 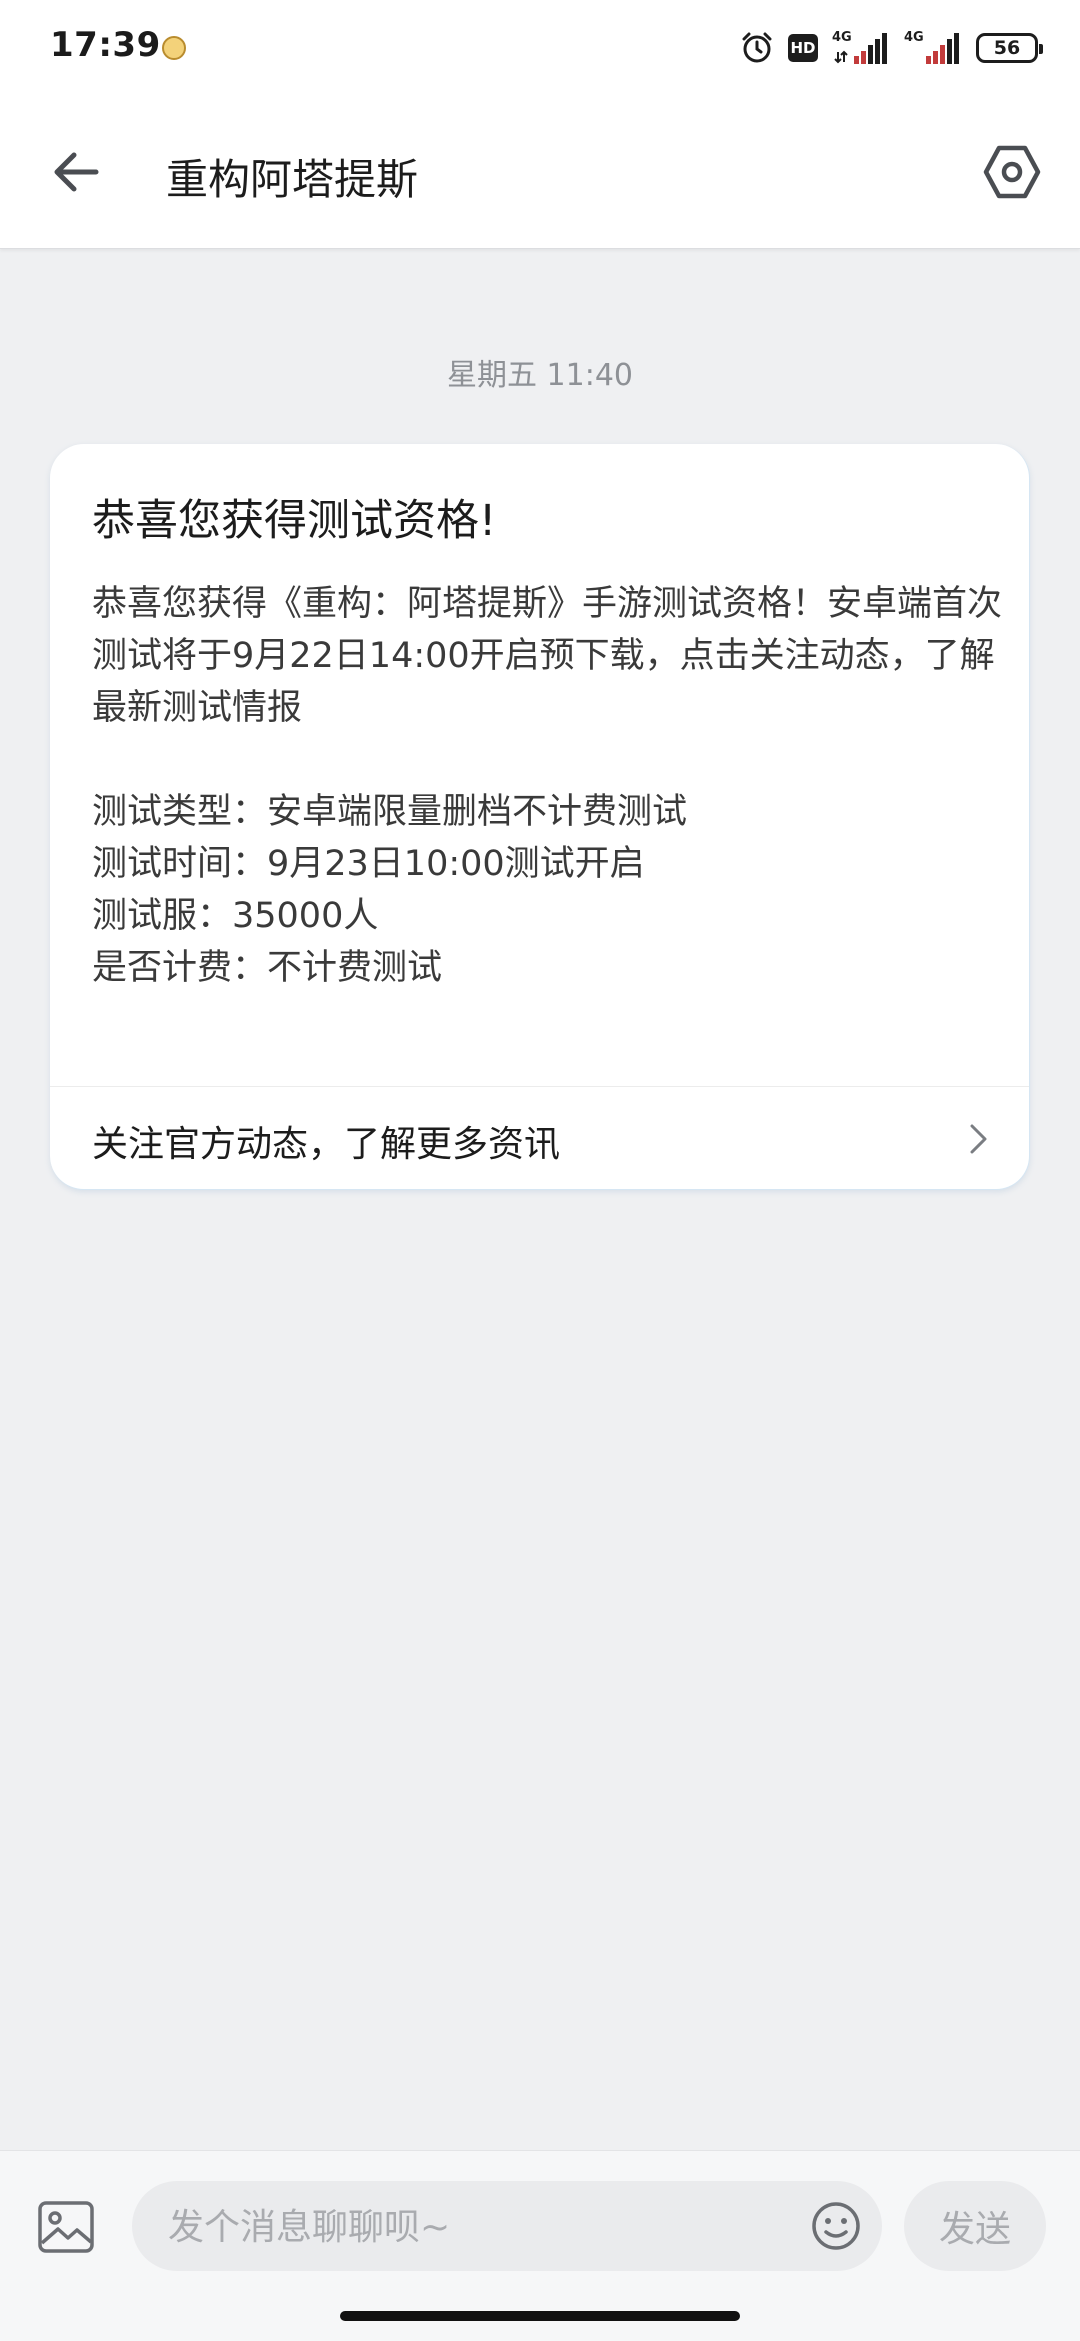 I want to click on signal-1-icon: 4G, so click(x=861, y=48).